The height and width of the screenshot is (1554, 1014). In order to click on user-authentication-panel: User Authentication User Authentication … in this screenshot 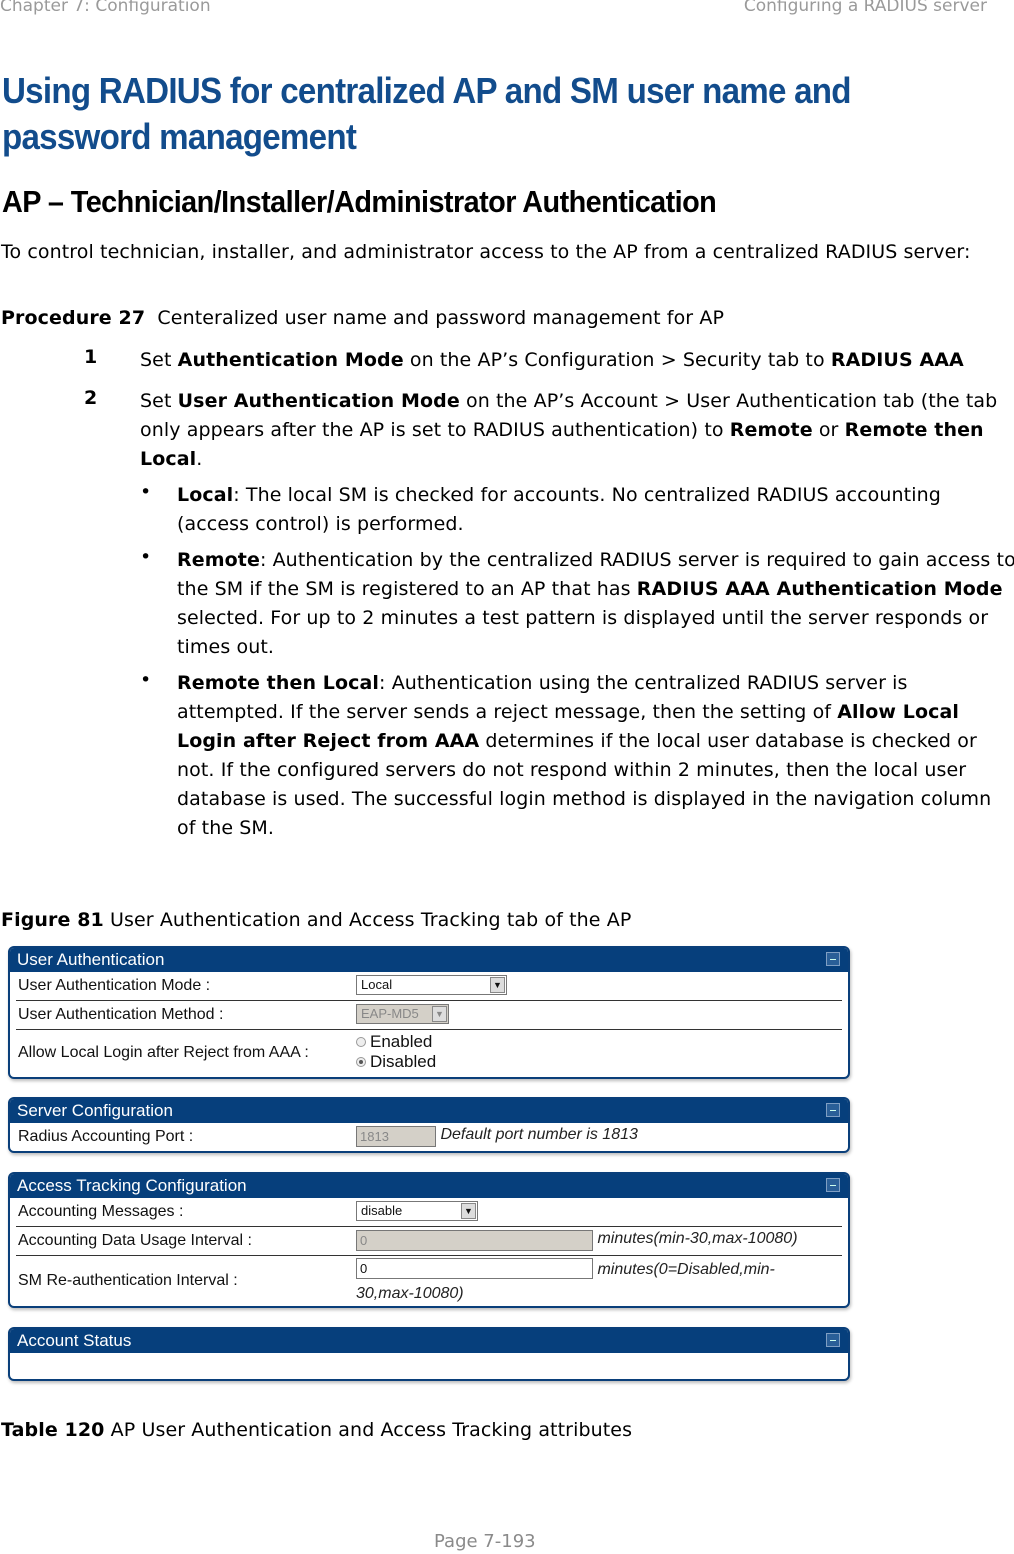, I will do `click(429, 1012)`.